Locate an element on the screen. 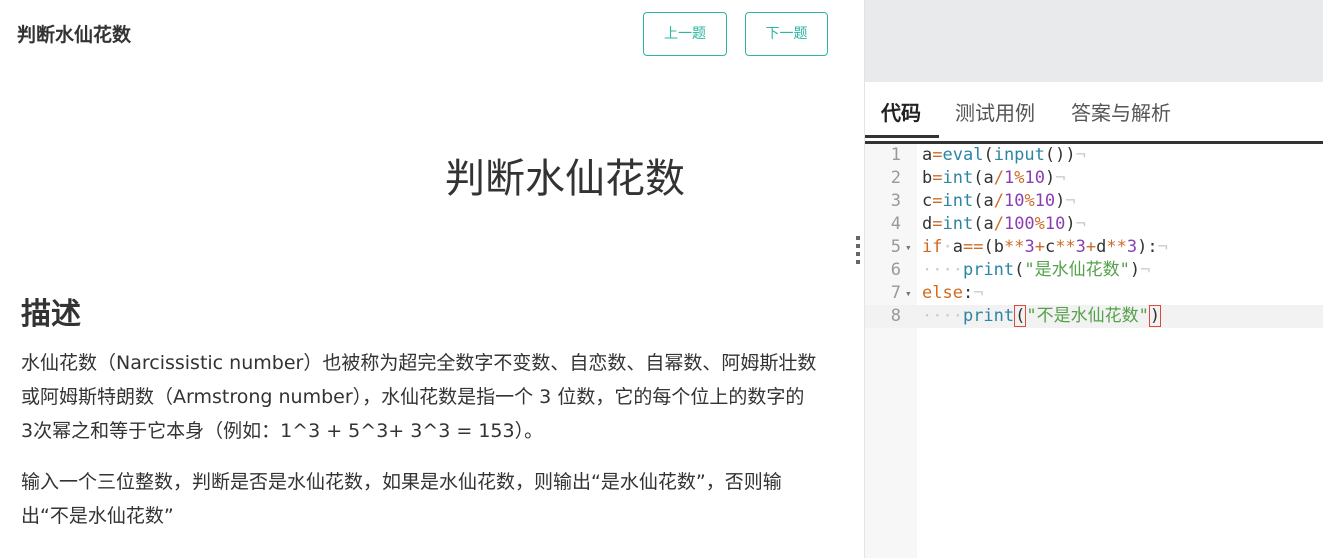  line-number: 6 is located at coordinates (895, 270).